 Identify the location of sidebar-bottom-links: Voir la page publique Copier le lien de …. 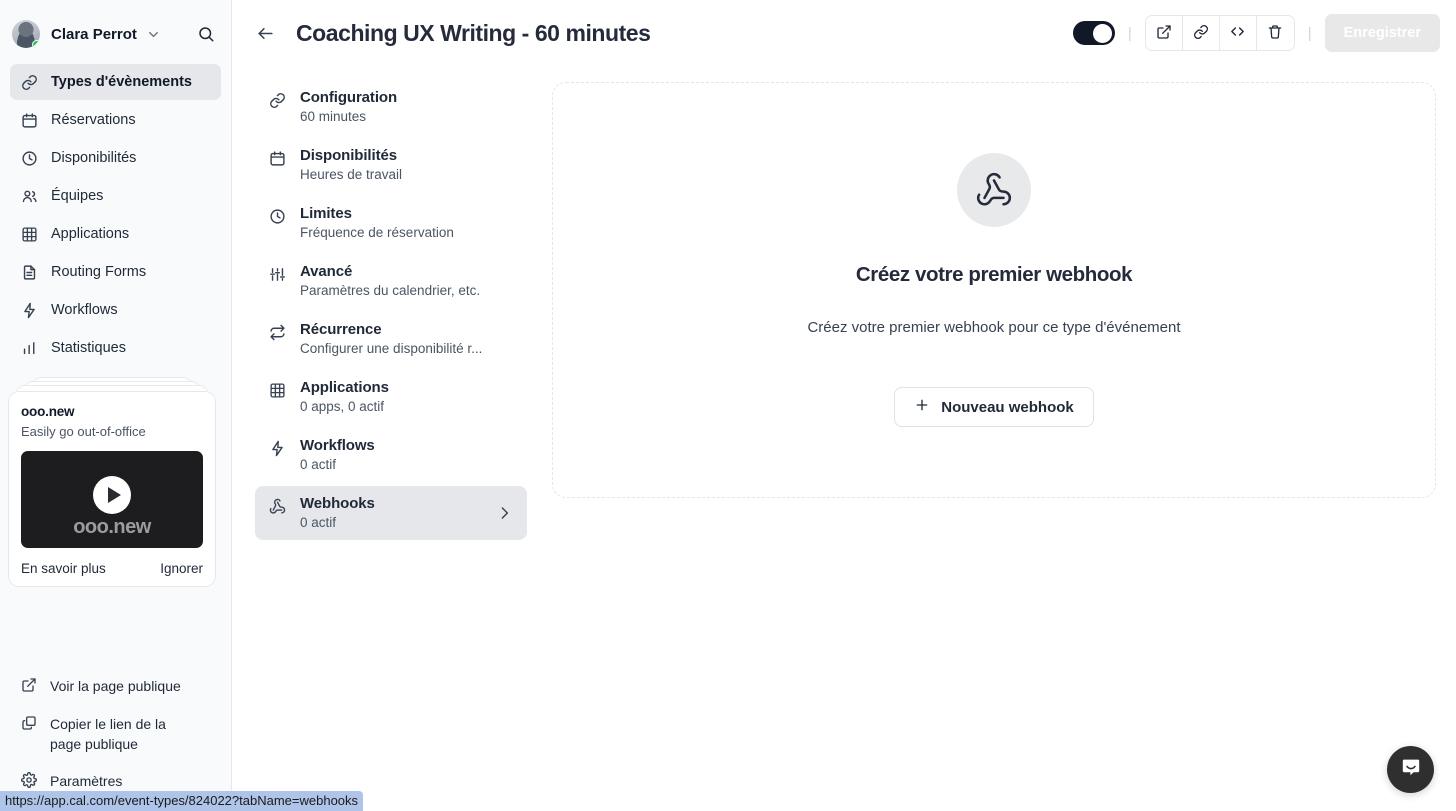
(115, 734).